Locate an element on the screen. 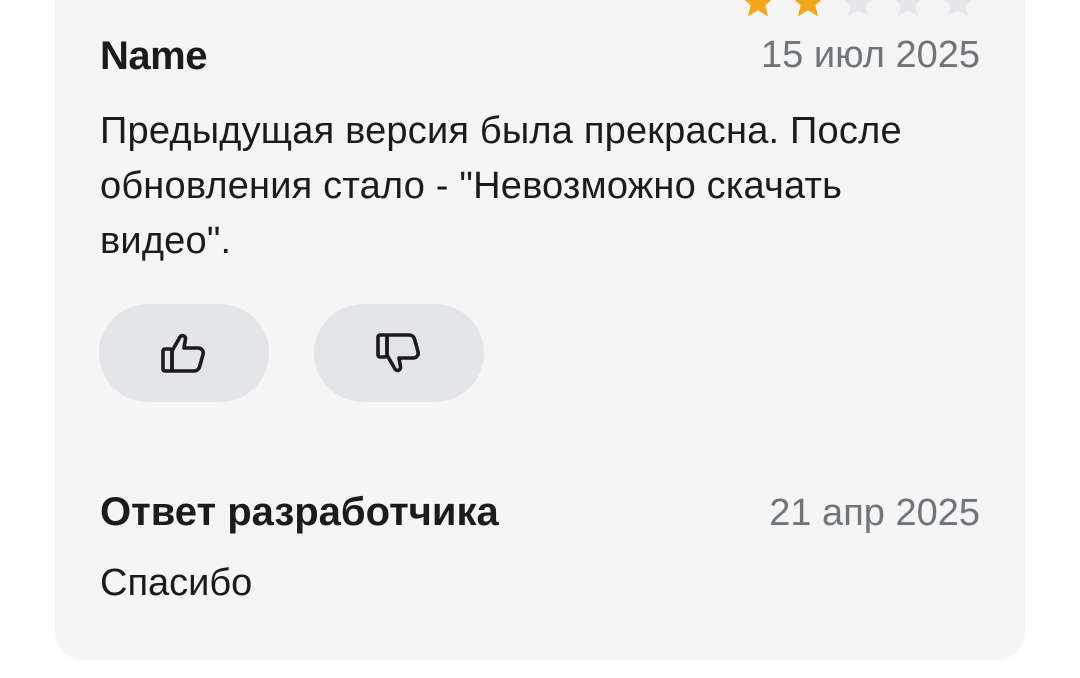 The width and height of the screenshot is (1080, 678). review-author: Name is located at coordinates (153, 56).